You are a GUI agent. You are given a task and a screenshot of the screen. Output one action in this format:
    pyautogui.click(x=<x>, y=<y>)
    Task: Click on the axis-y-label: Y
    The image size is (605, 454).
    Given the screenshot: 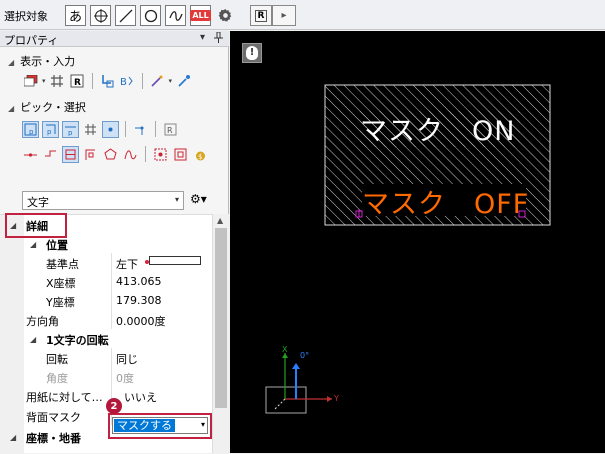 What is the action you would take?
    pyautogui.click(x=336, y=398)
    